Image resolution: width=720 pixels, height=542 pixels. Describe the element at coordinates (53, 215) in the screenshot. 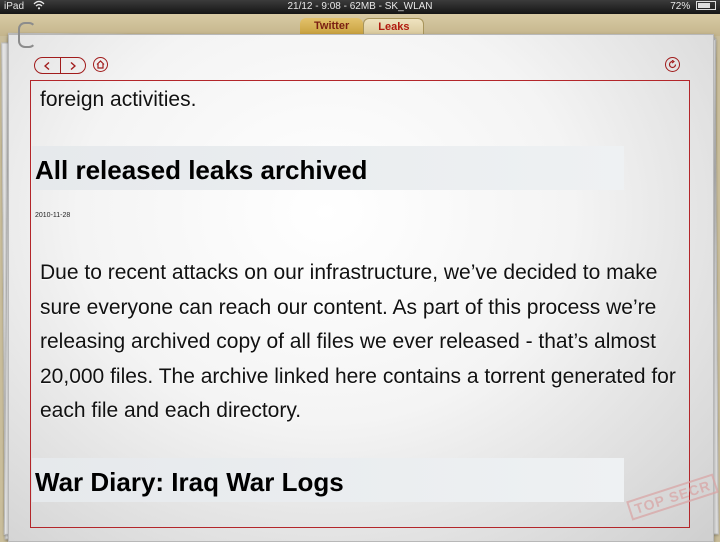

I see `post-date: 2010-11-28` at that location.